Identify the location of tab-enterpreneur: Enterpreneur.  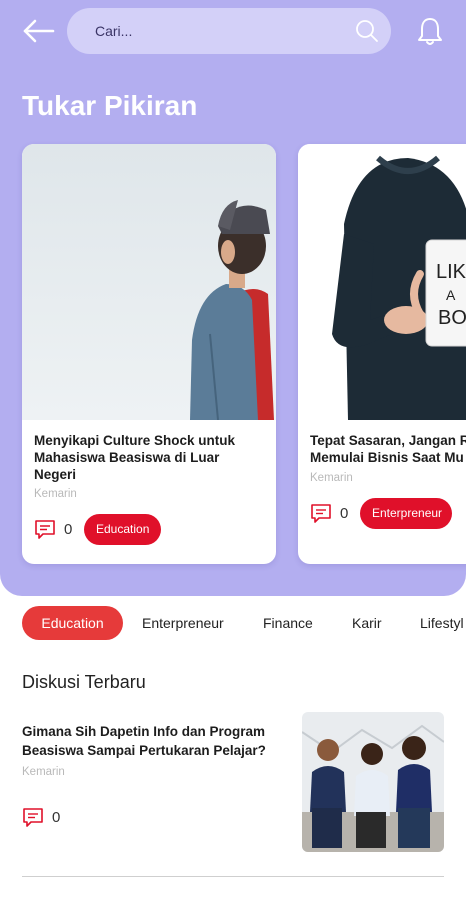
(183, 623).